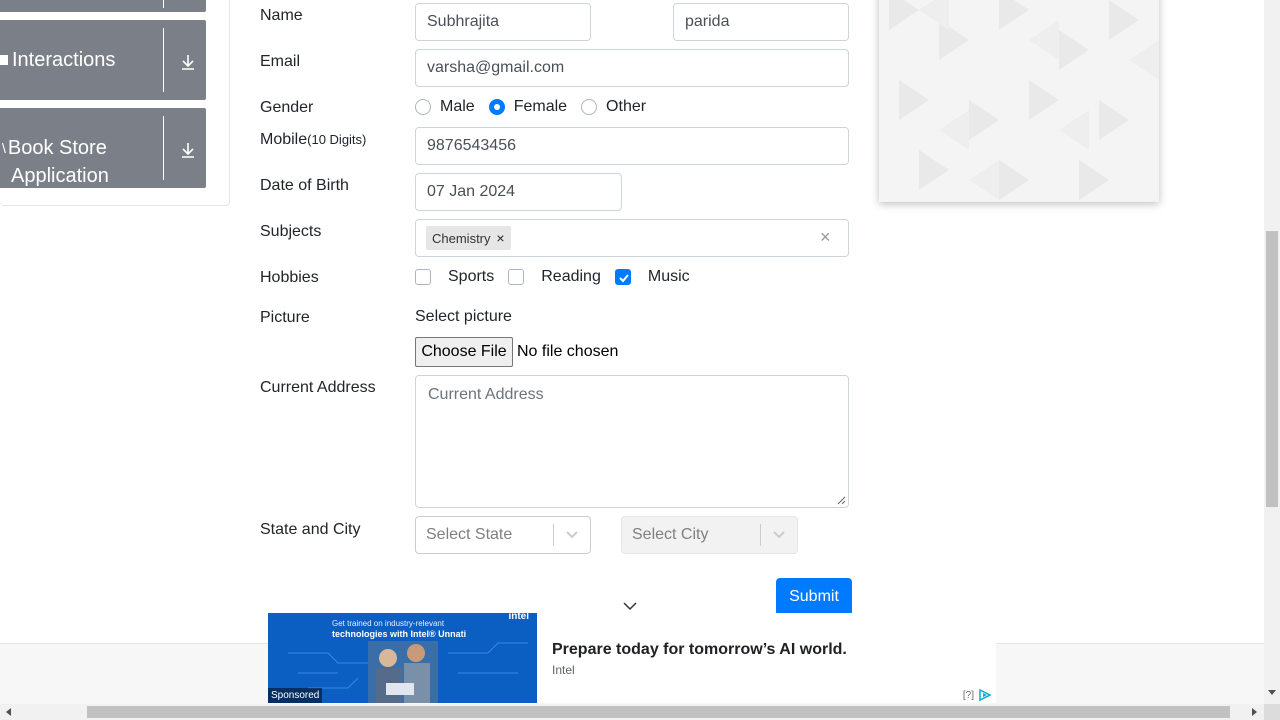 The height and width of the screenshot is (720, 1280). Describe the element at coordinates (632, 146) in the screenshot. I see `mobile-input: 9876543456` at that location.